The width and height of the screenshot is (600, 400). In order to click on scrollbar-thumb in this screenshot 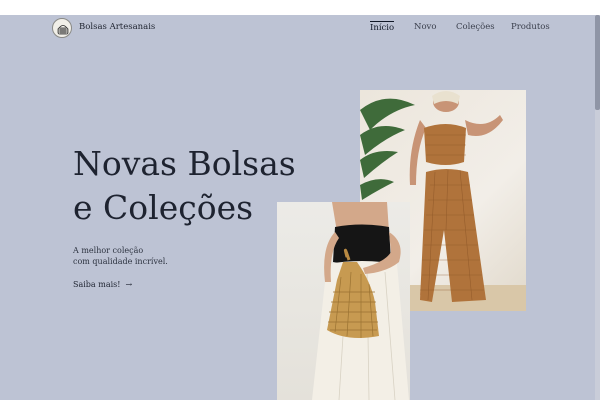, I will do `click(597, 62)`.